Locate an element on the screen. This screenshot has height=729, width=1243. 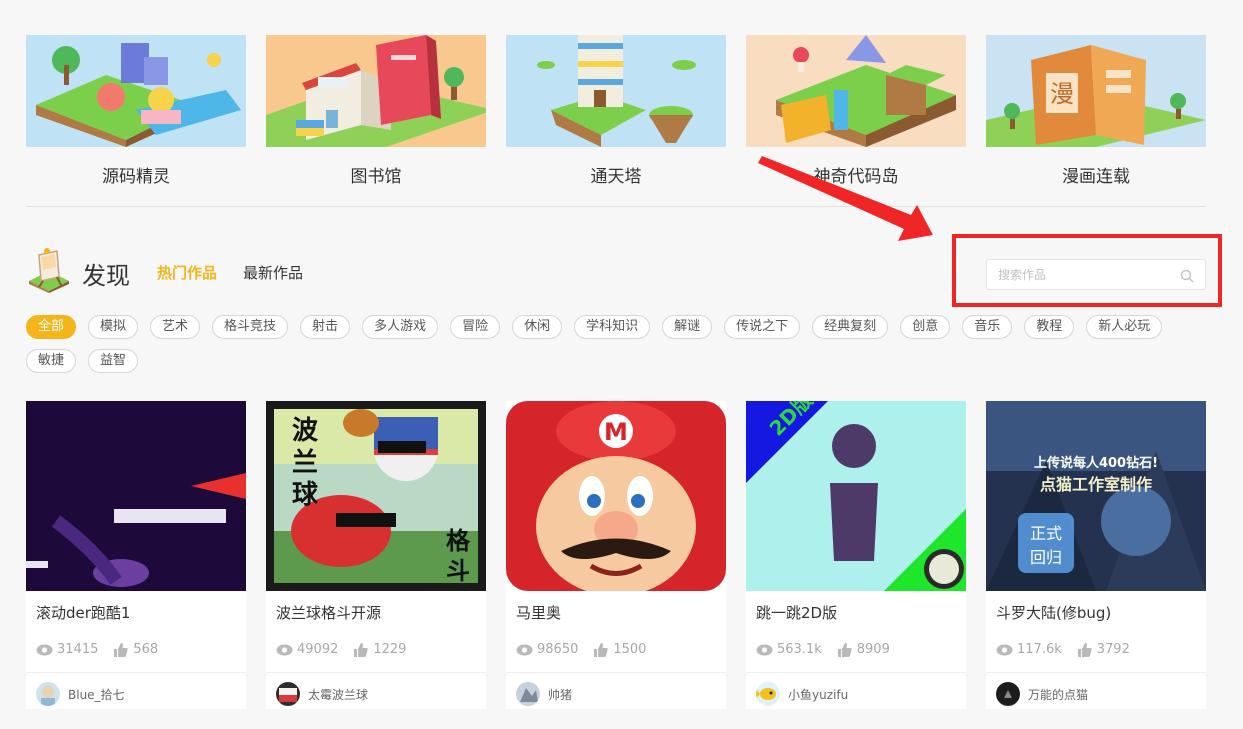
tag-item: 教程 is located at coordinates (1049, 327).